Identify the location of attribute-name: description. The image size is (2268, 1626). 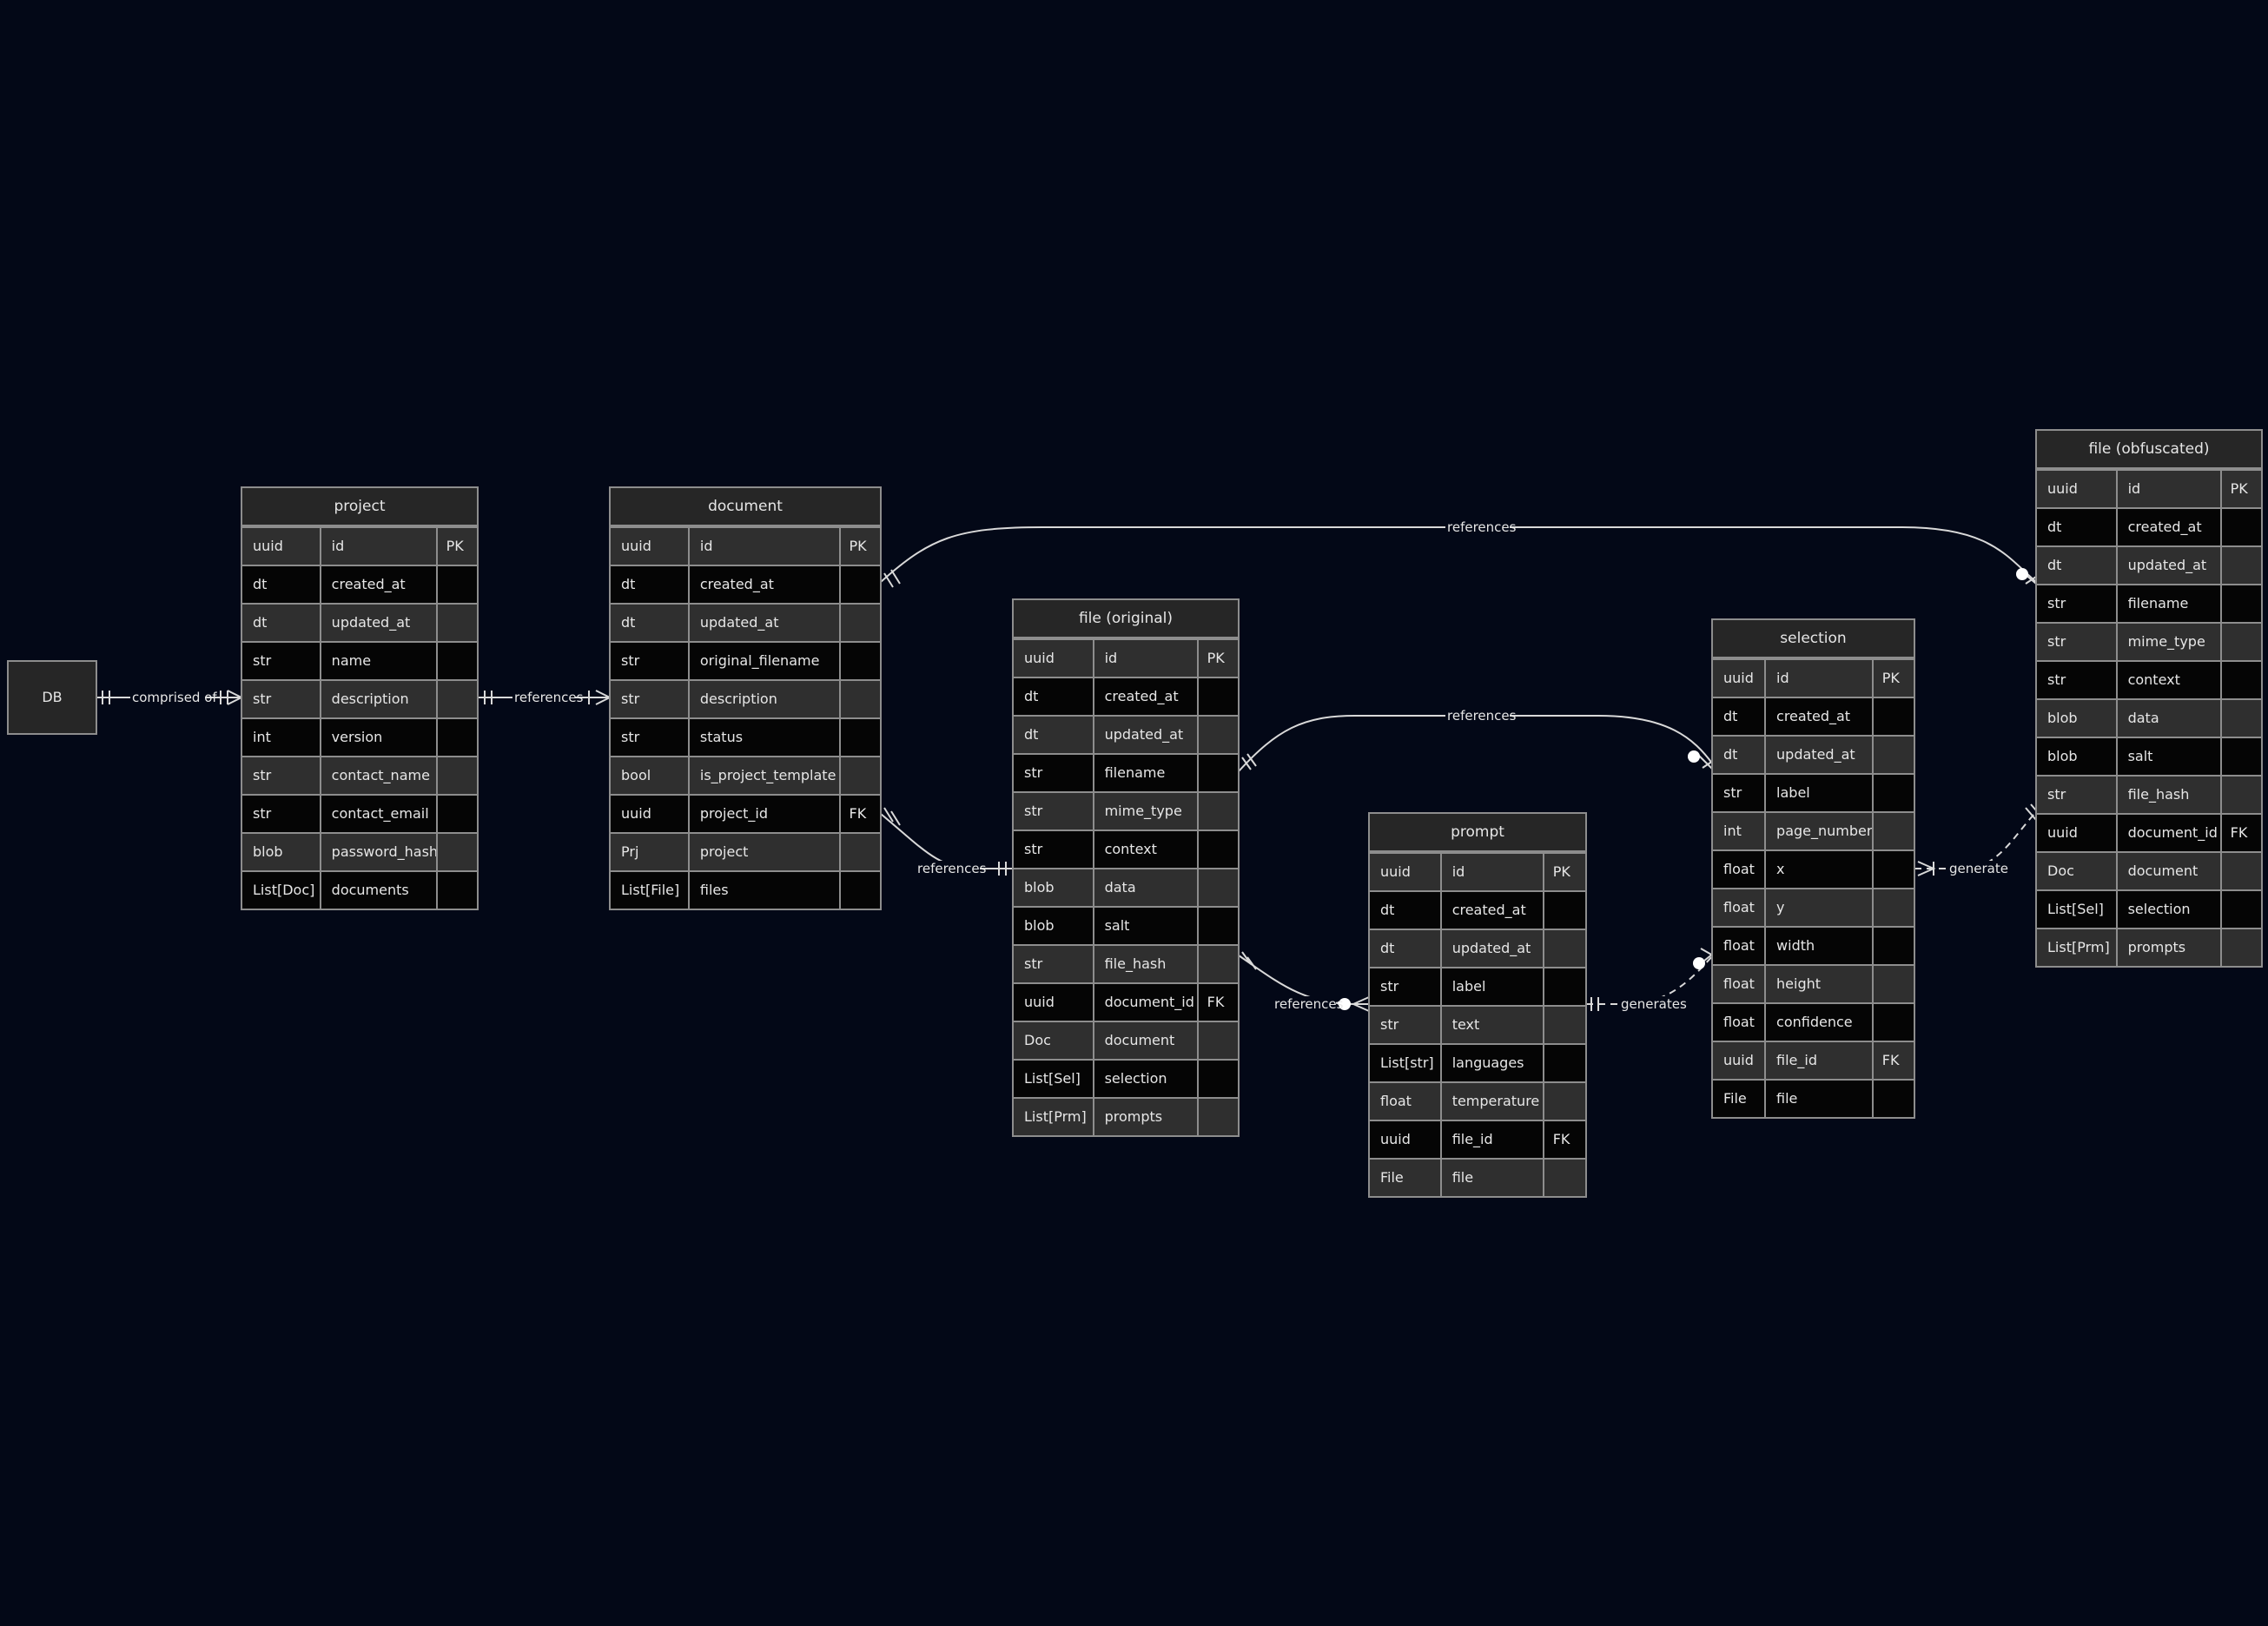
(765, 699).